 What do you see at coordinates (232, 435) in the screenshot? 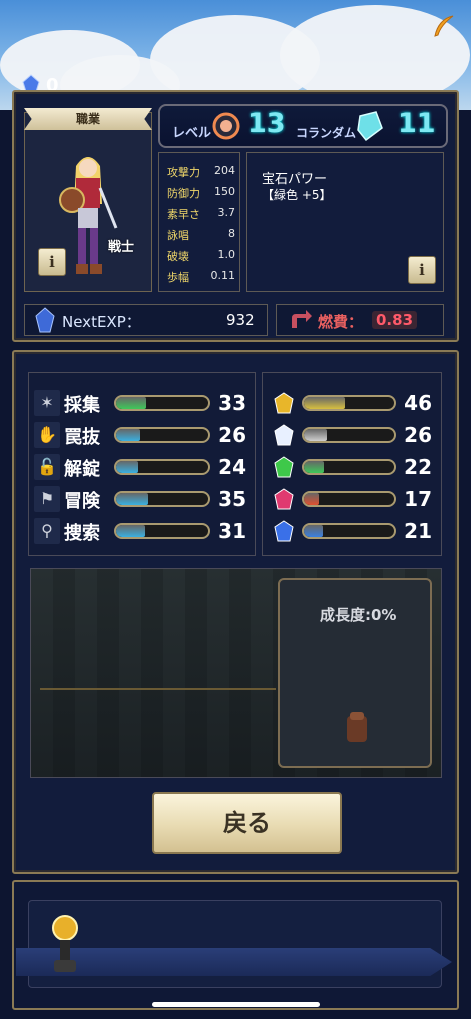
I see `skill-value: 26` at bounding box center [232, 435].